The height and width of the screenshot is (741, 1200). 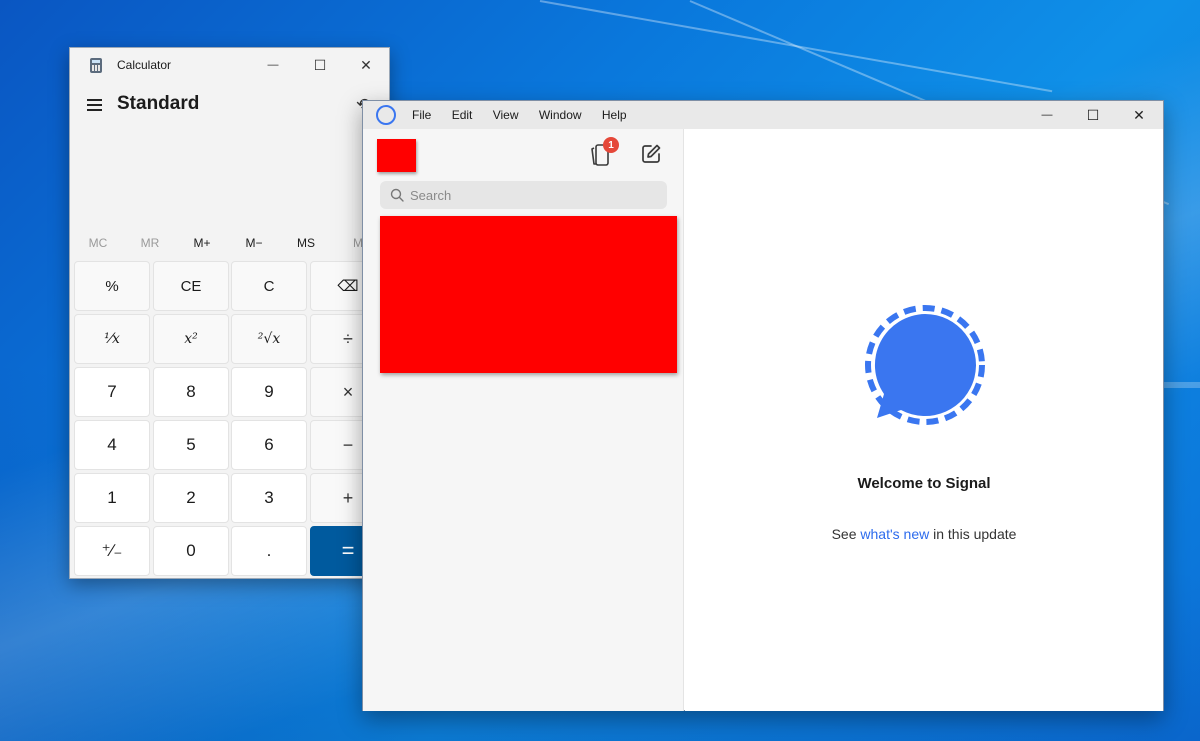 What do you see at coordinates (925, 365) in the screenshot?
I see `signal-chat-bubble-icon` at bounding box center [925, 365].